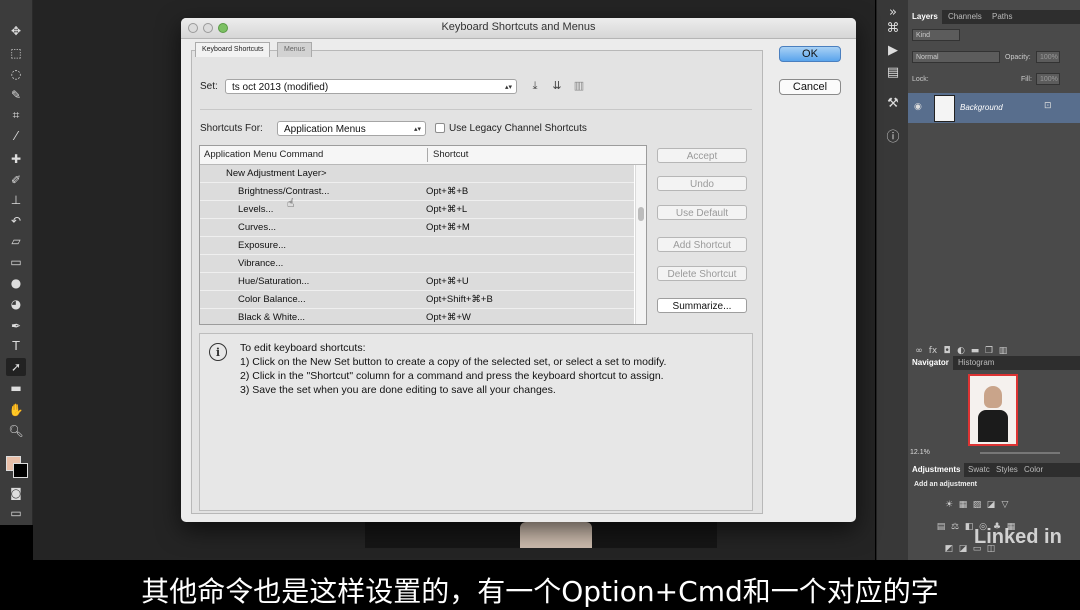 This screenshot has height=610, width=1080. What do you see at coordinates (892, 280) in the screenshot?
I see `panel-icon-dock: » ⌘ ▶ ▤ ⚒ ⓘ` at bounding box center [892, 280].